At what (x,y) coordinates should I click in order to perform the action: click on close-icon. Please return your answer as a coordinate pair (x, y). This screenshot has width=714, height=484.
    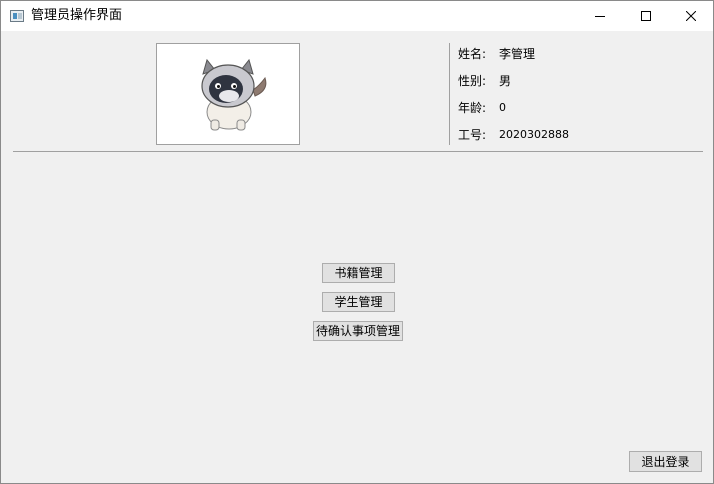
    Looking at the image, I should click on (691, 16).